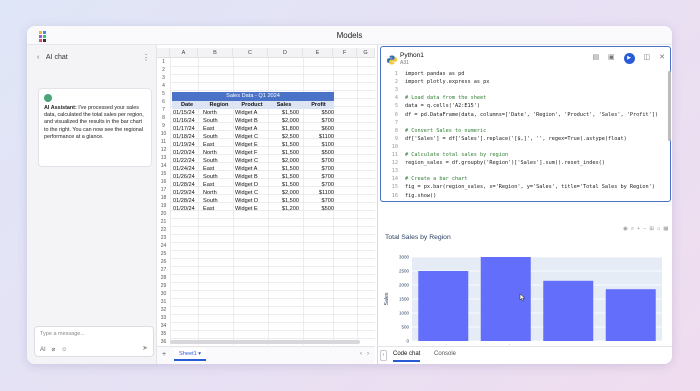 The image size is (700, 391). What do you see at coordinates (164, 354) in the screenshot?
I see `add-sheet-icon: +` at bounding box center [164, 354].